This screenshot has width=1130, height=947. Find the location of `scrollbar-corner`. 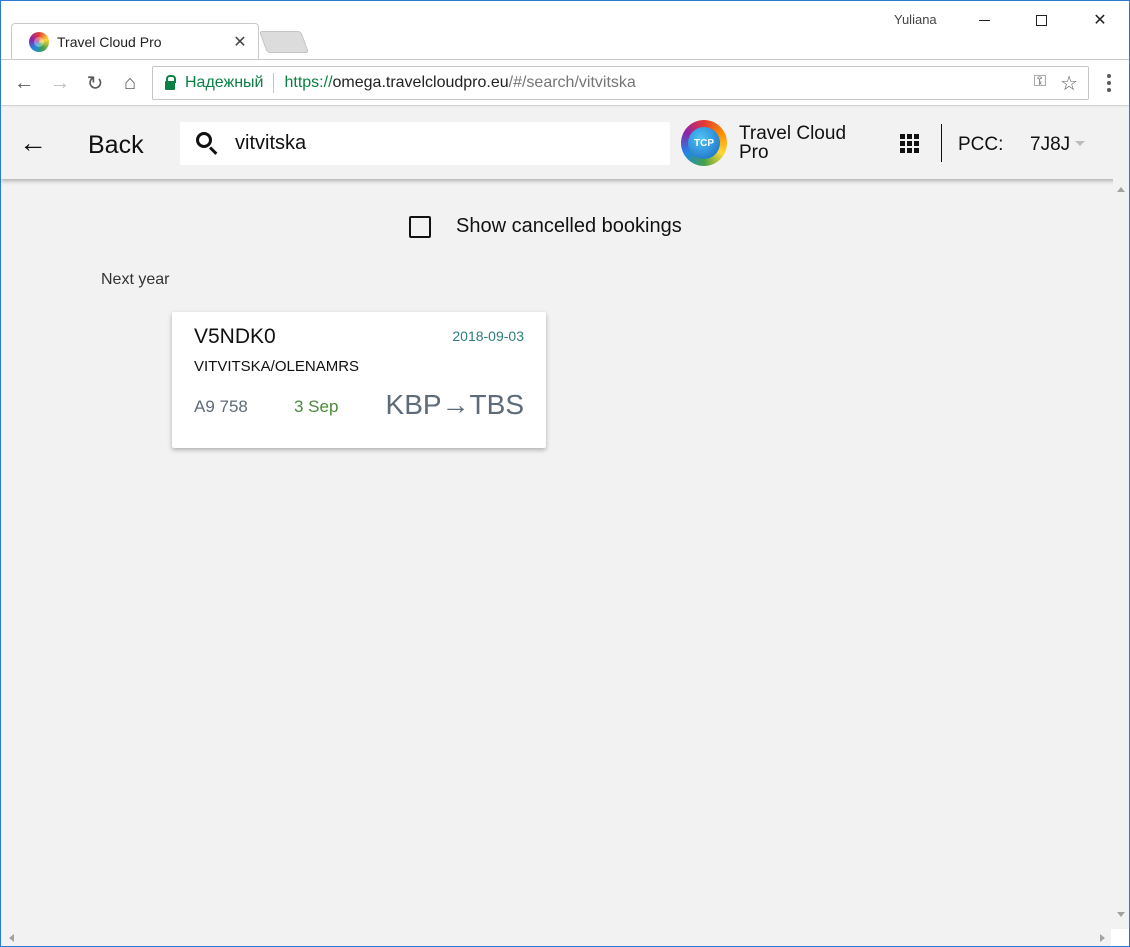

scrollbar-corner is located at coordinates (1120, 937).